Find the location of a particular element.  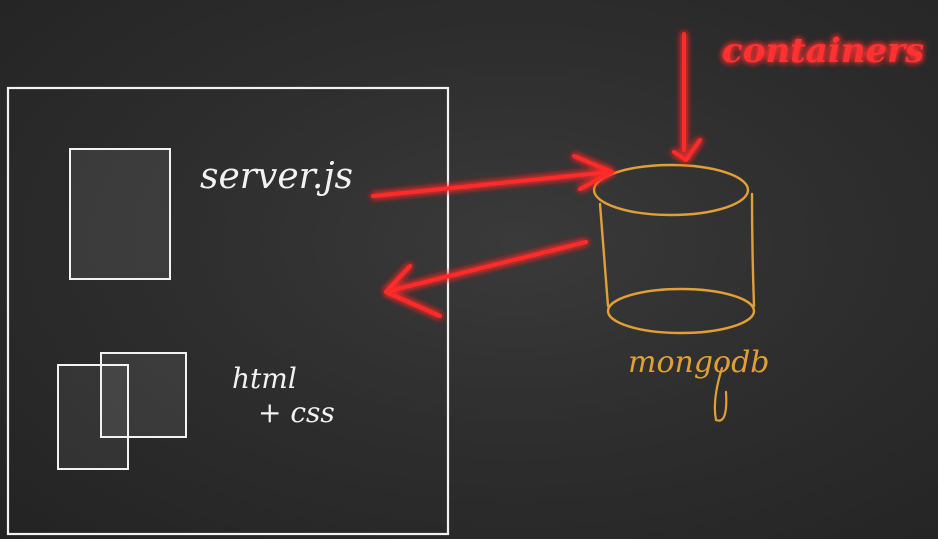

page-window-front is located at coordinates (143, 395).